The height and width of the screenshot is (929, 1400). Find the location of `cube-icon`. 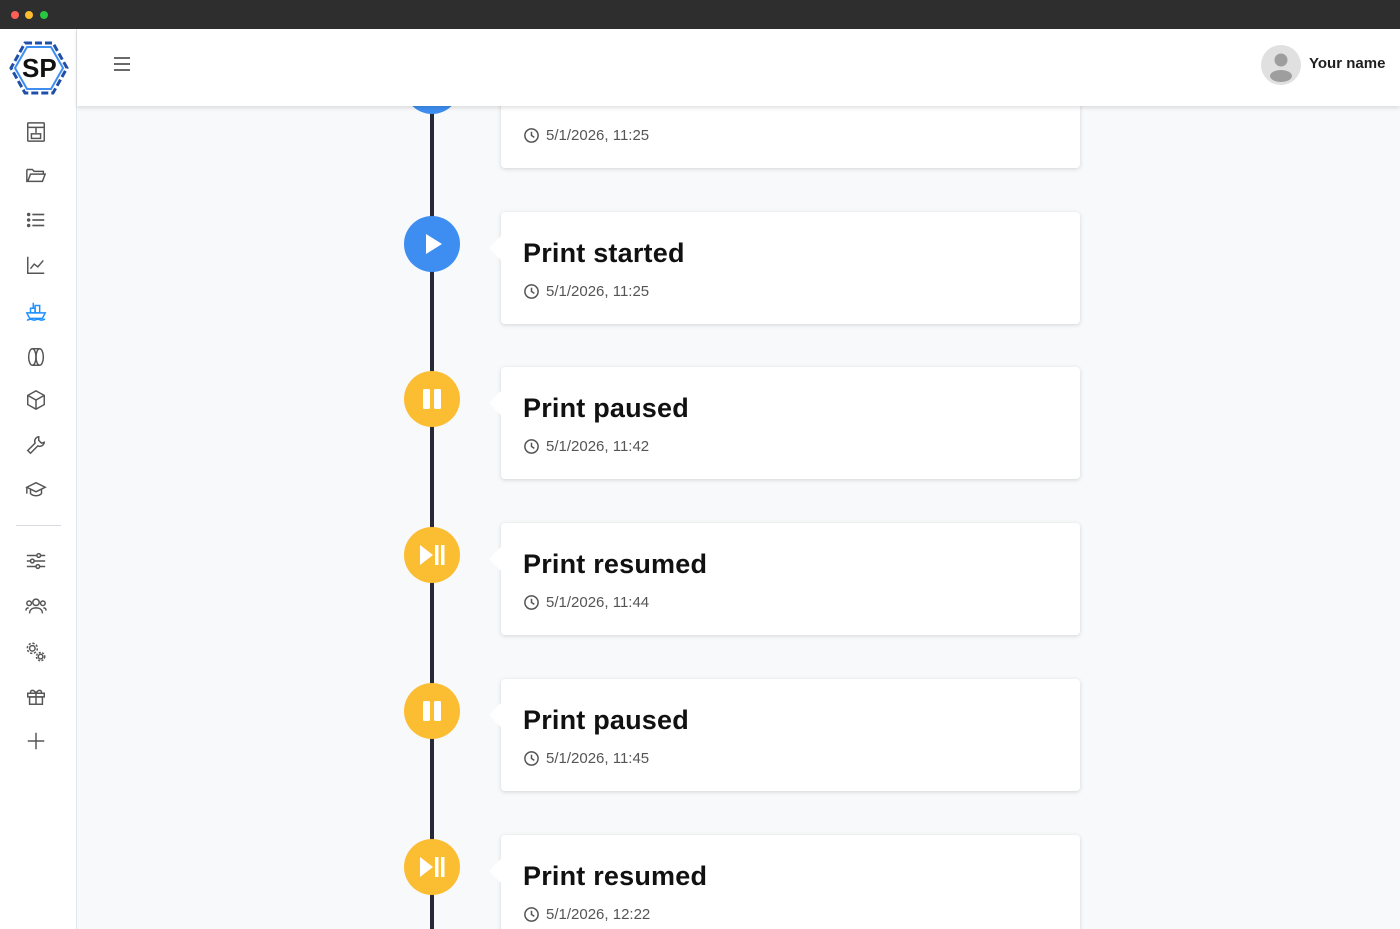

cube-icon is located at coordinates (36, 400).